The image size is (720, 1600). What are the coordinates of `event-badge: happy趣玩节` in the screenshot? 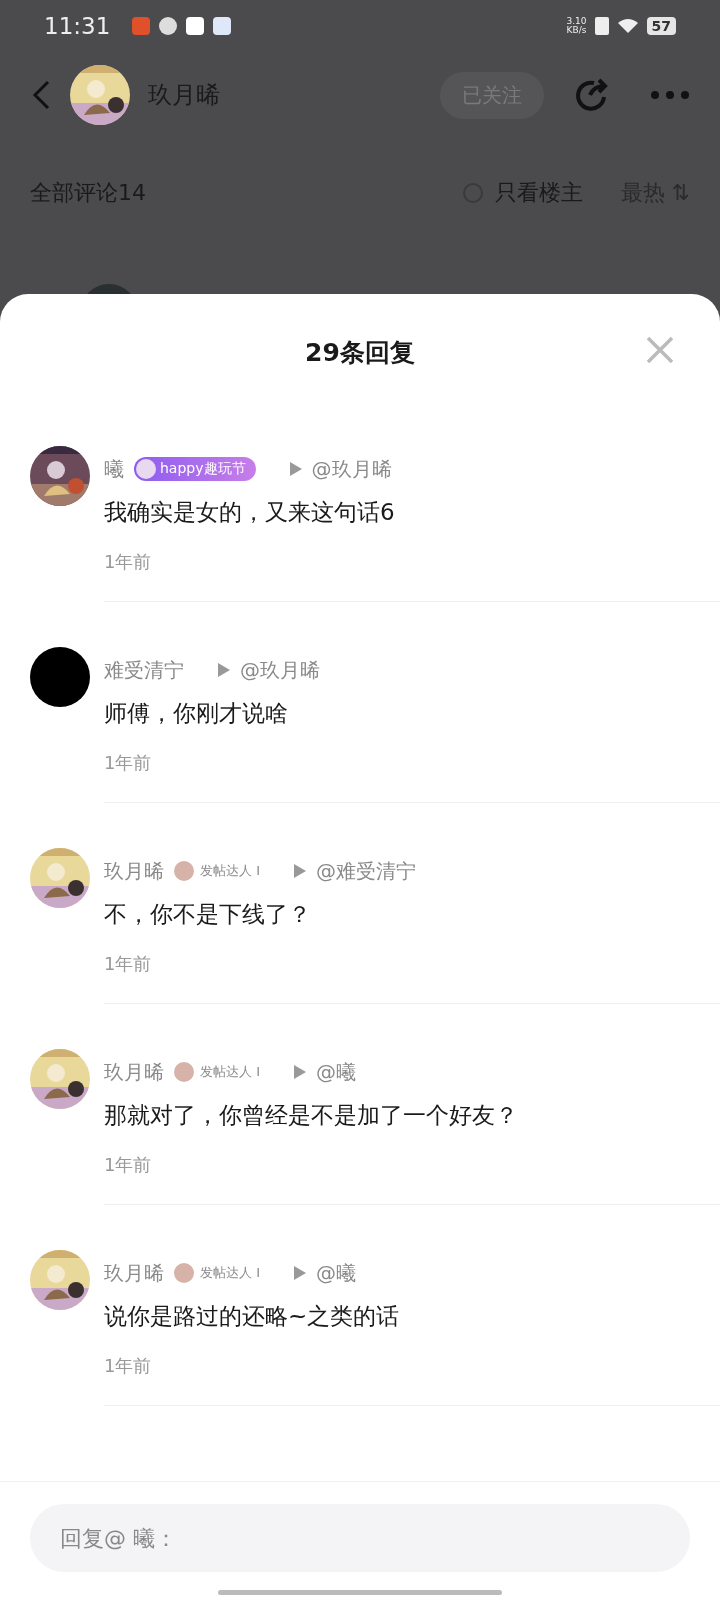 It's located at (195, 469).